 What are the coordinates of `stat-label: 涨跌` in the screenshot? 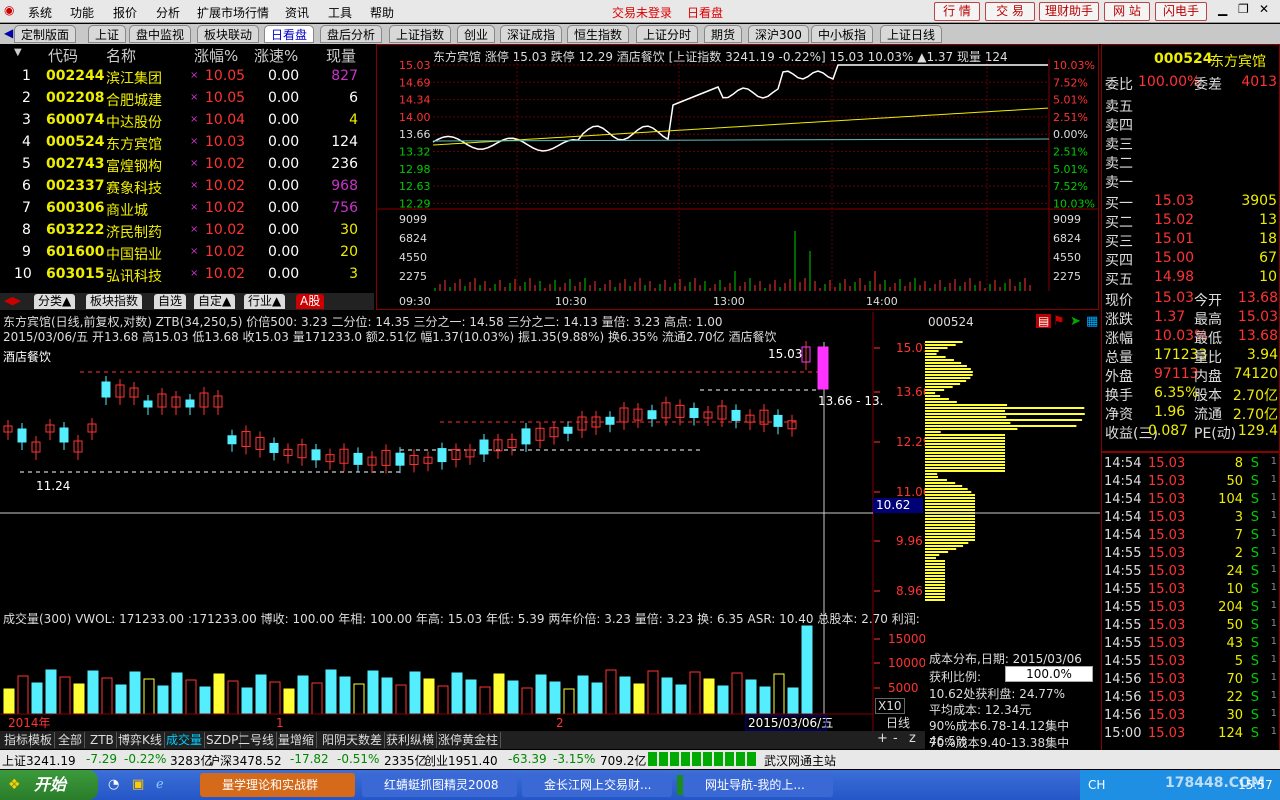 It's located at (1119, 320).